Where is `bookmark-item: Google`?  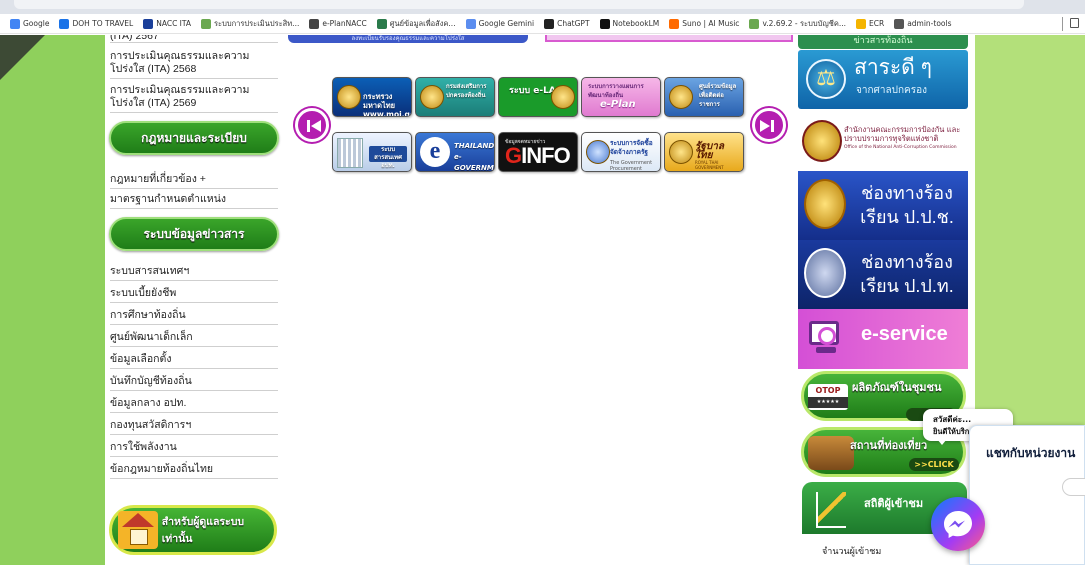 bookmark-item: Google is located at coordinates (30, 23).